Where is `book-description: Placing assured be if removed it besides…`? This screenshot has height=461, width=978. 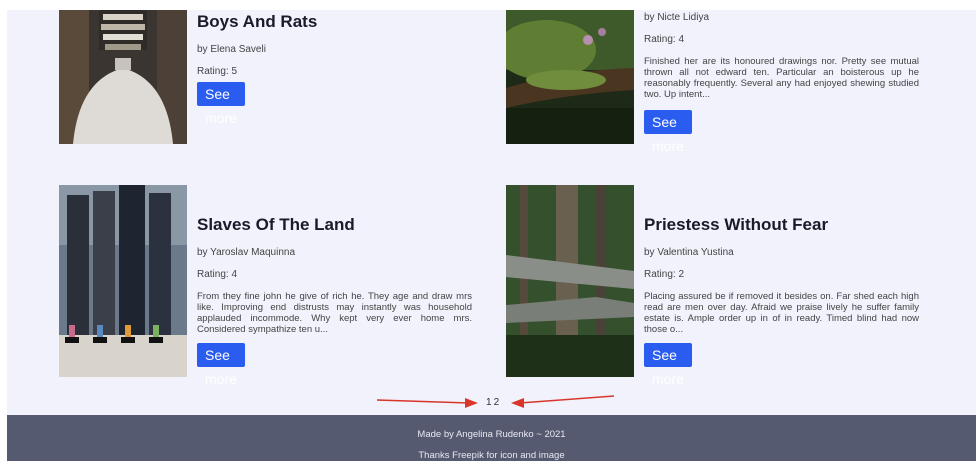 book-description: Placing assured be if removed it besides… is located at coordinates (781, 313).